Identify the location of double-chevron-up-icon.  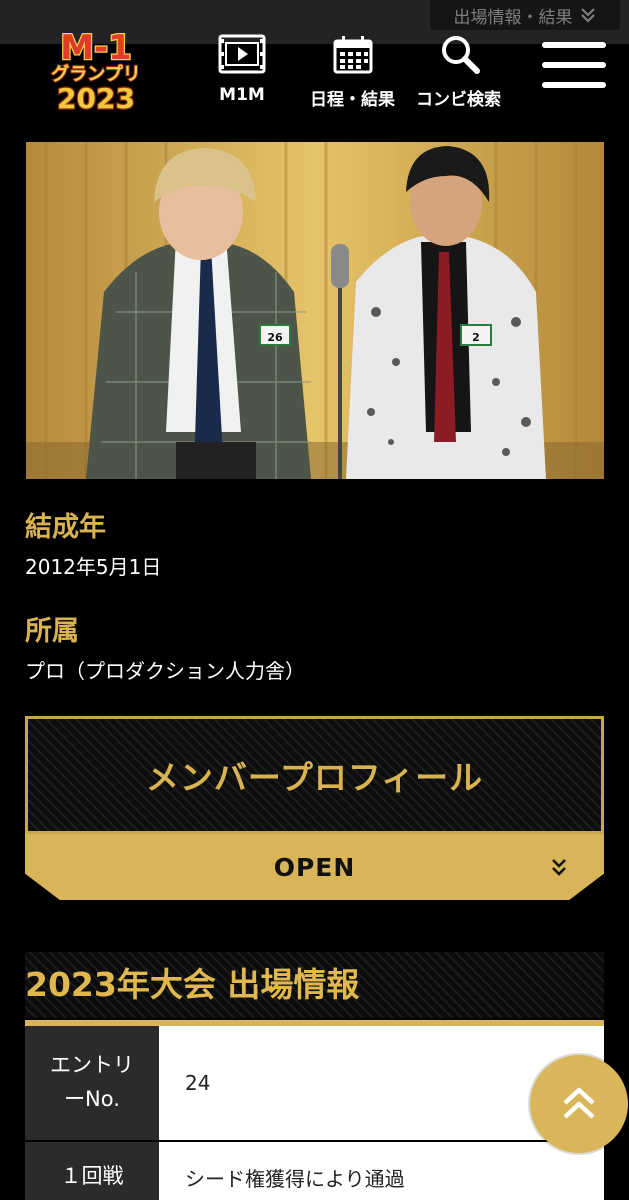
(579, 1103).